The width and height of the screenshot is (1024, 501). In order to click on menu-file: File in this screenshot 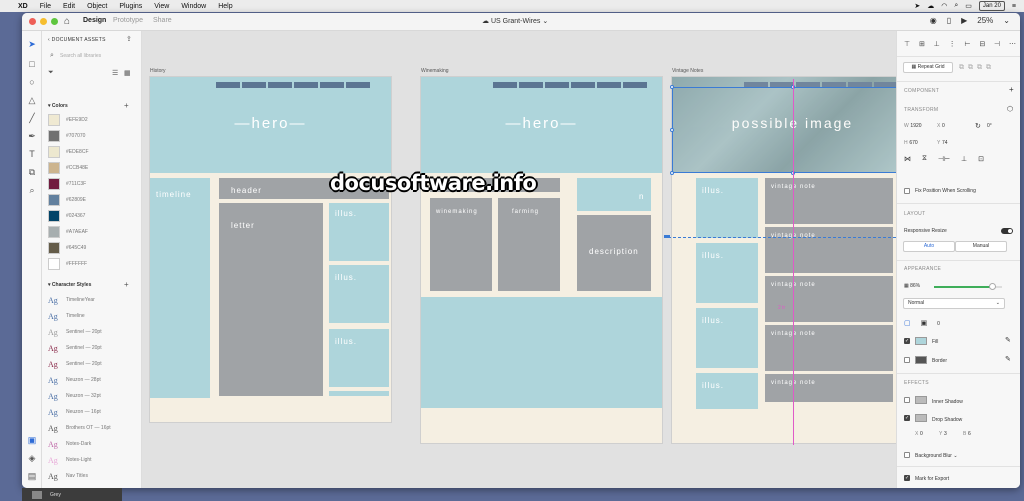, I will do `click(45, 6)`.